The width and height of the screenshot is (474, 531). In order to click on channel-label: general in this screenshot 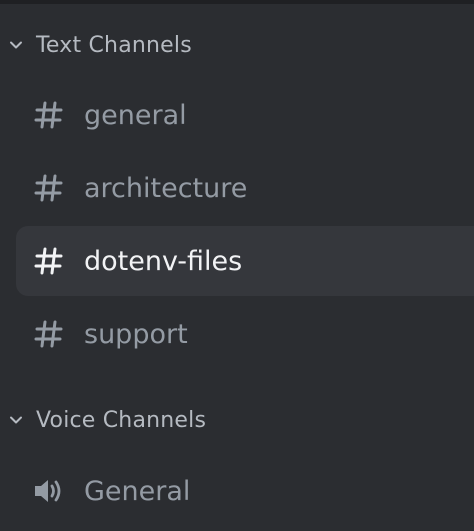, I will do `click(135, 115)`.